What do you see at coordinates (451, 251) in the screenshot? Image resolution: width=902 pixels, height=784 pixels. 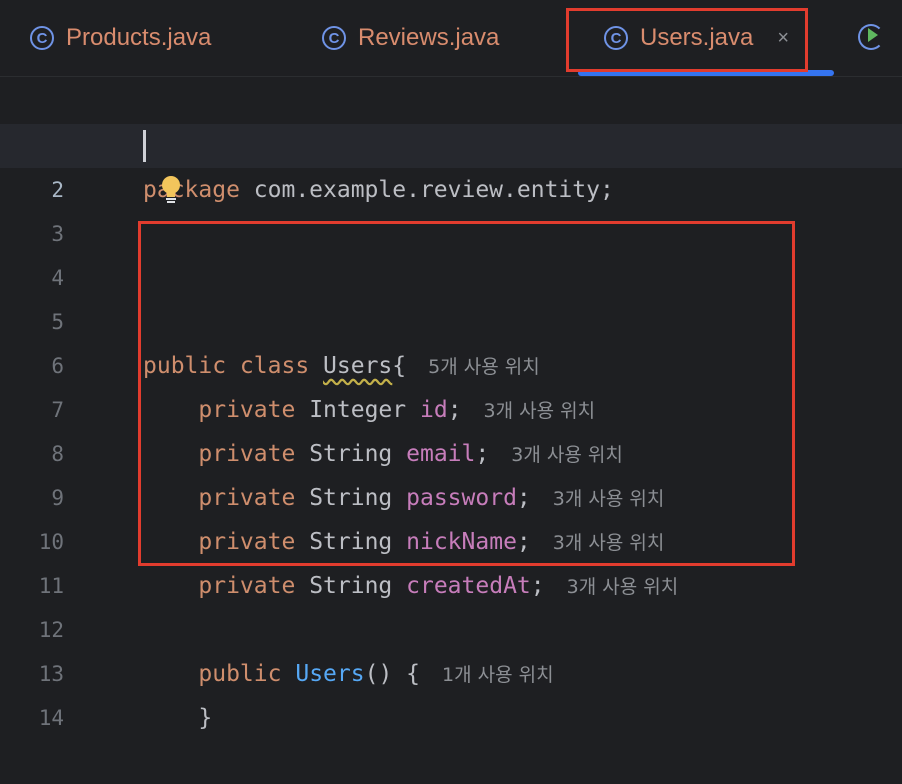 I see `code-line: 4` at bounding box center [451, 251].